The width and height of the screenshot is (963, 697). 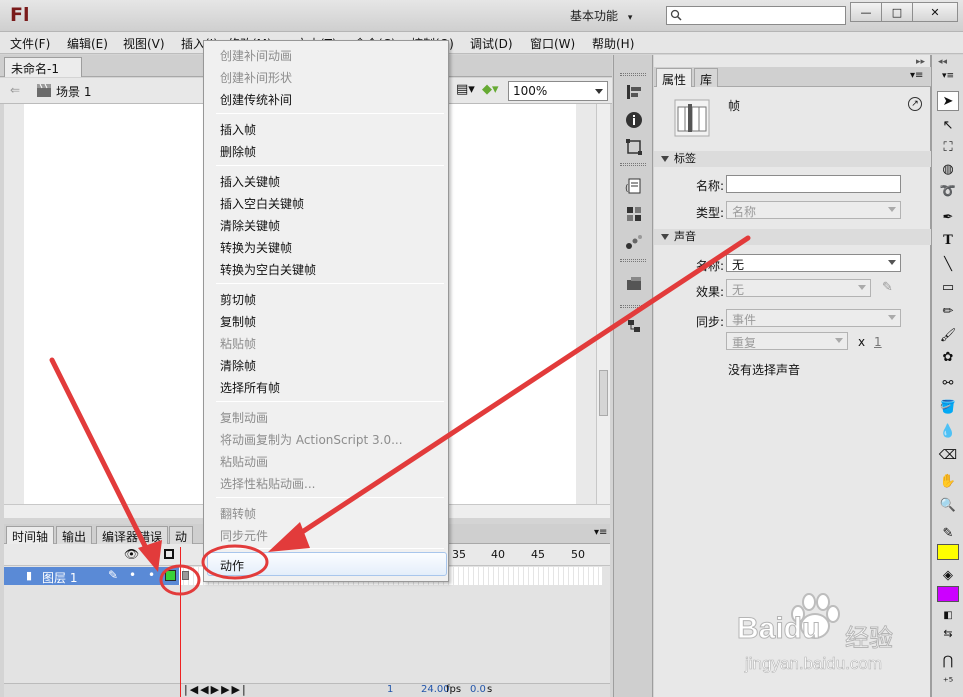 What do you see at coordinates (235, 562) in the screenshot?
I see `annotation-circle-actions` at bounding box center [235, 562].